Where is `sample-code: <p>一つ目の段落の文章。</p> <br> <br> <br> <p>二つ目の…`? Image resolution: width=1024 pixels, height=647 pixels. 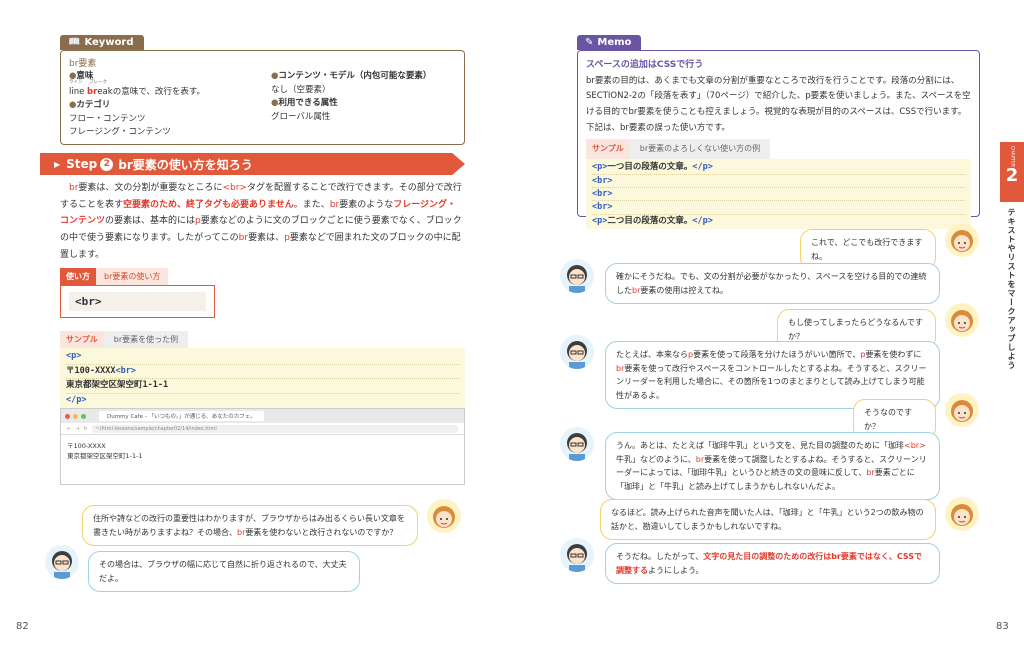 sample-code: <p>一つ目の段落の文章。</p> <br> <br> <br> <p>二つ目の… is located at coordinates (778, 194).